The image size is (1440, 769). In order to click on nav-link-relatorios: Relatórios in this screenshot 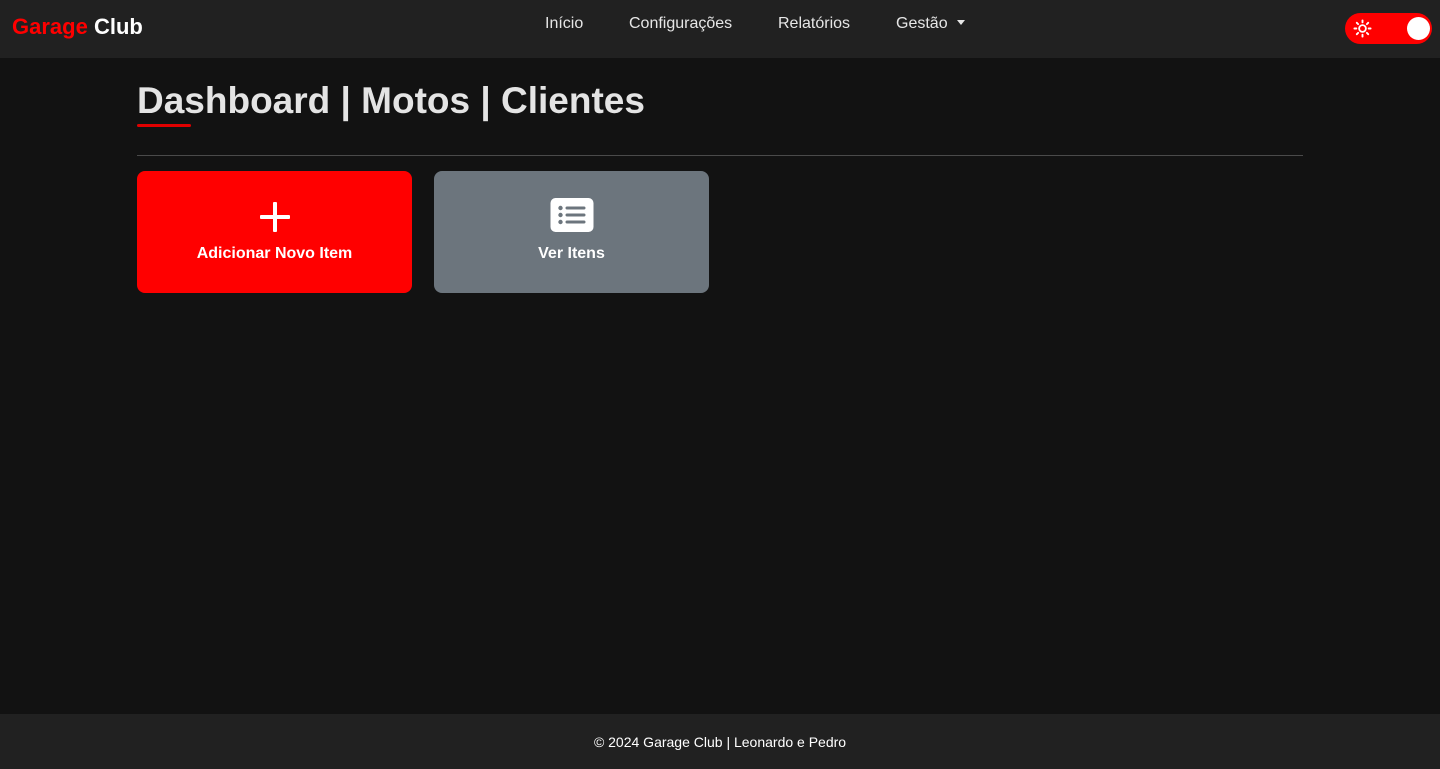, I will do `click(814, 24)`.